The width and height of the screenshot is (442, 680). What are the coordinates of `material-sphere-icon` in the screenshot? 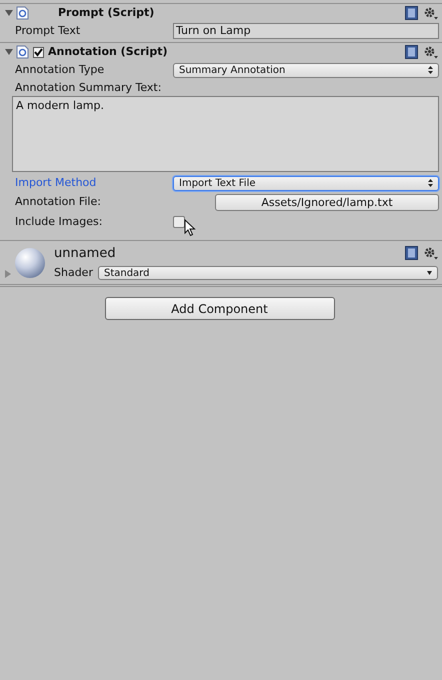 It's located at (30, 262).